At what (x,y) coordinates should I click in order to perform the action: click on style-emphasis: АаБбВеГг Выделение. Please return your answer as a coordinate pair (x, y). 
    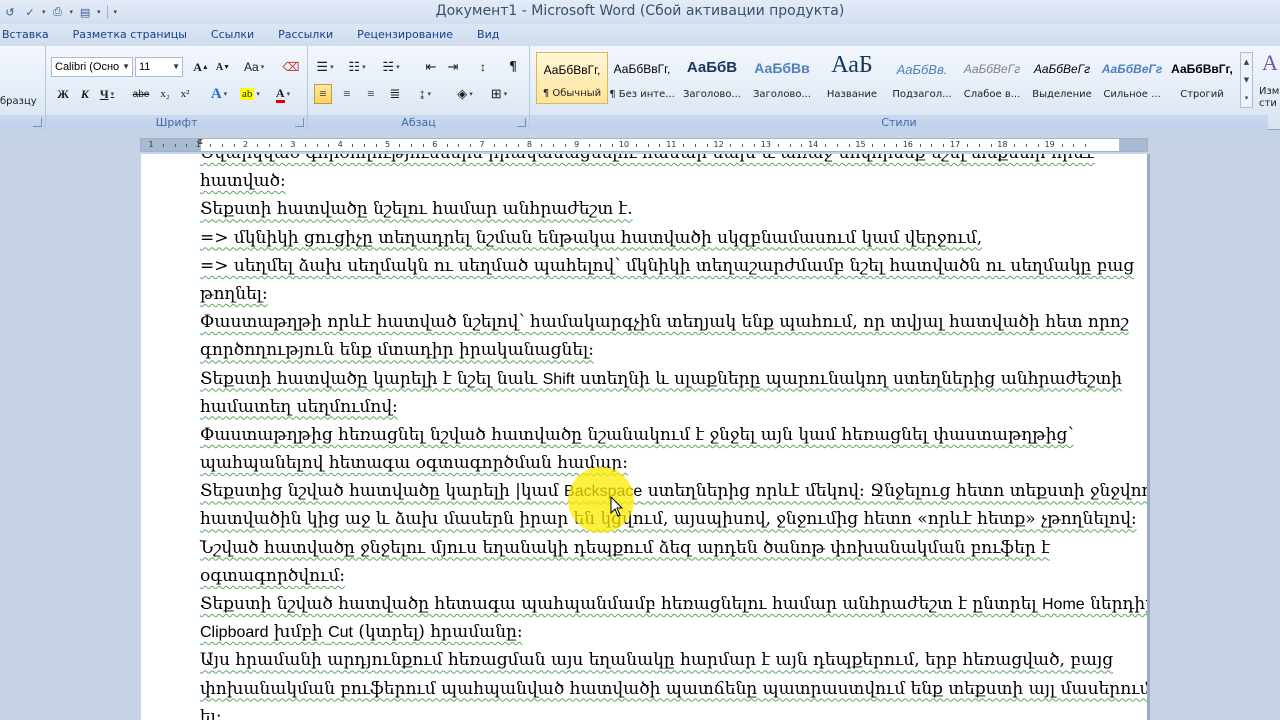
    Looking at the image, I should click on (1062, 78).